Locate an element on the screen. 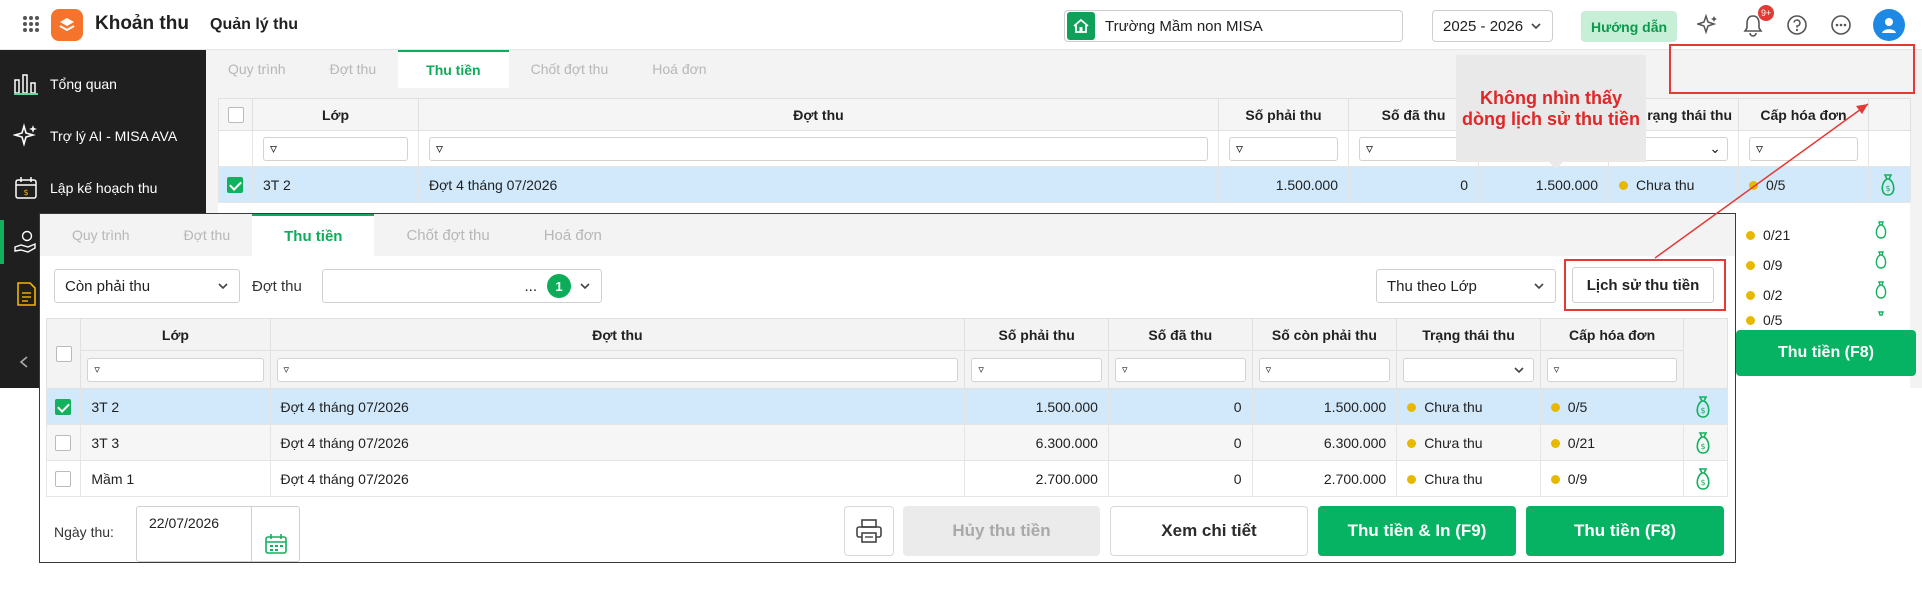 The image size is (1922, 596). history-button: Lịch sử thu tiền is located at coordinates (1643, 285).